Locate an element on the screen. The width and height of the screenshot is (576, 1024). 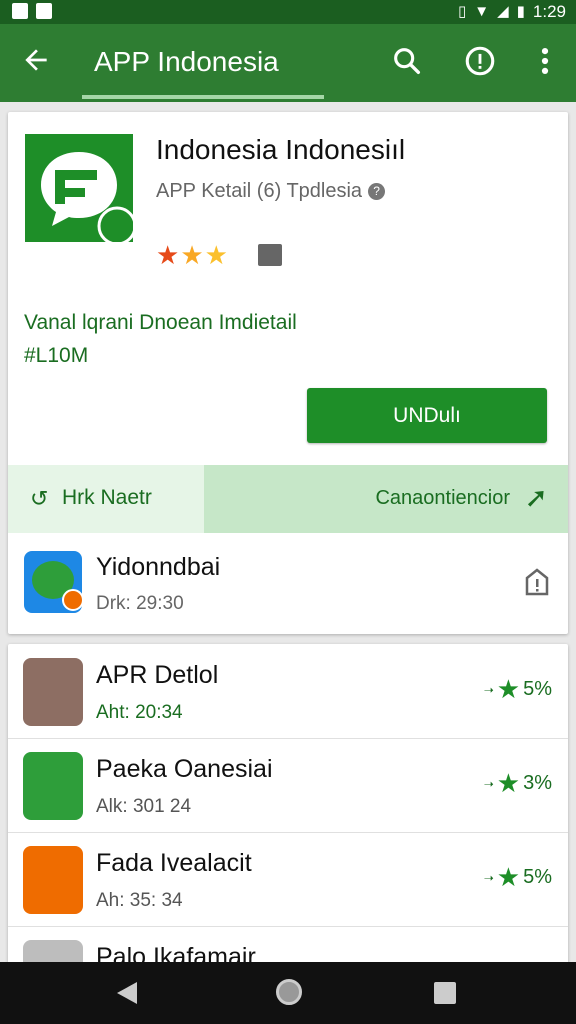
content-rating-icon is located at coordinates (270, 255).